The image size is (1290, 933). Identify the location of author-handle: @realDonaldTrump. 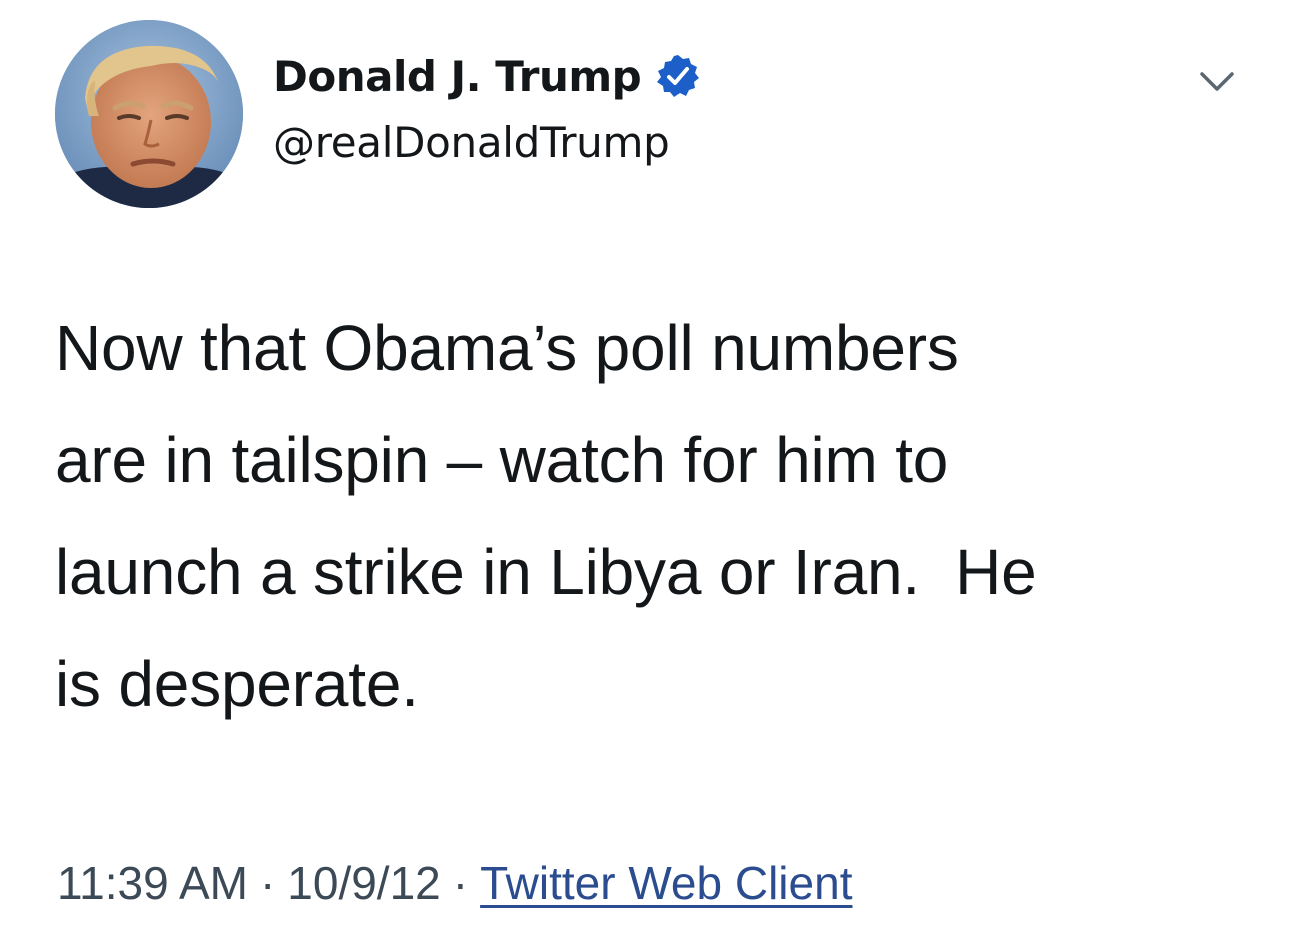
(471, 142).